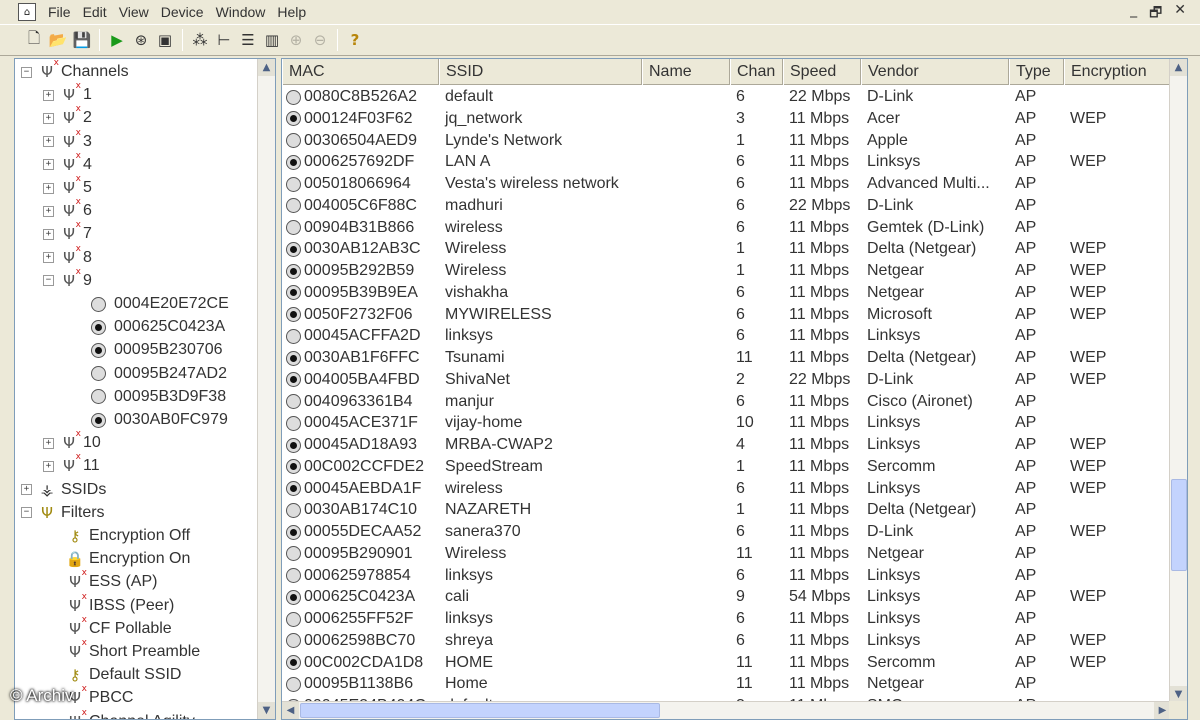  Describe the element at coordinates (726, 619) in the screenshot. I see `table-row: 0006255FF52F linksys 6 11 Mbps Linksys AP` at that location.